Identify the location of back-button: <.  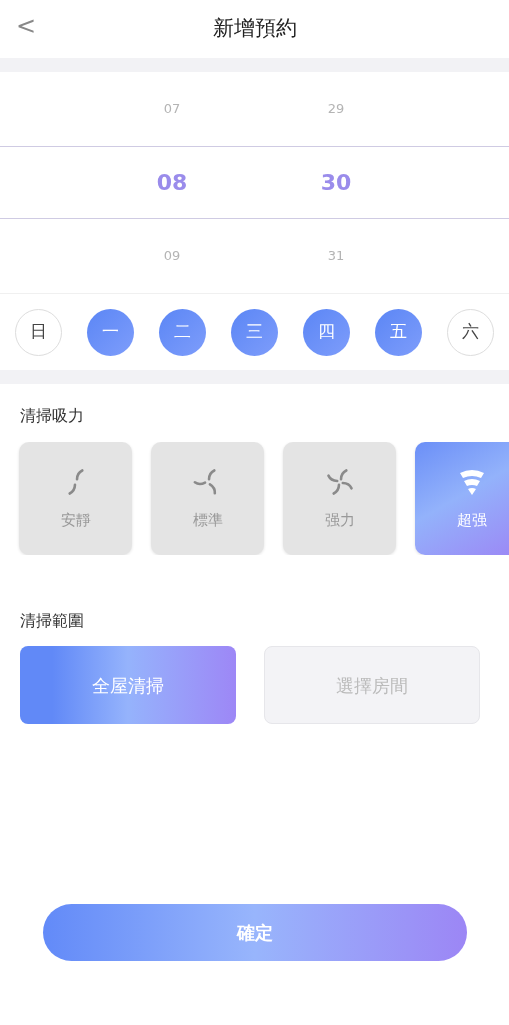
(26, 26).